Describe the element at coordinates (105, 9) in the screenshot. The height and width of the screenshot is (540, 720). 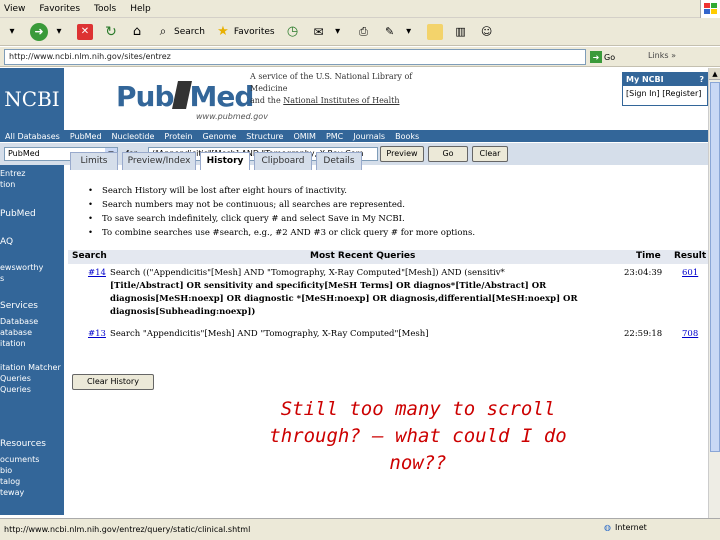
I see `menu-tools: Tools` at that location.